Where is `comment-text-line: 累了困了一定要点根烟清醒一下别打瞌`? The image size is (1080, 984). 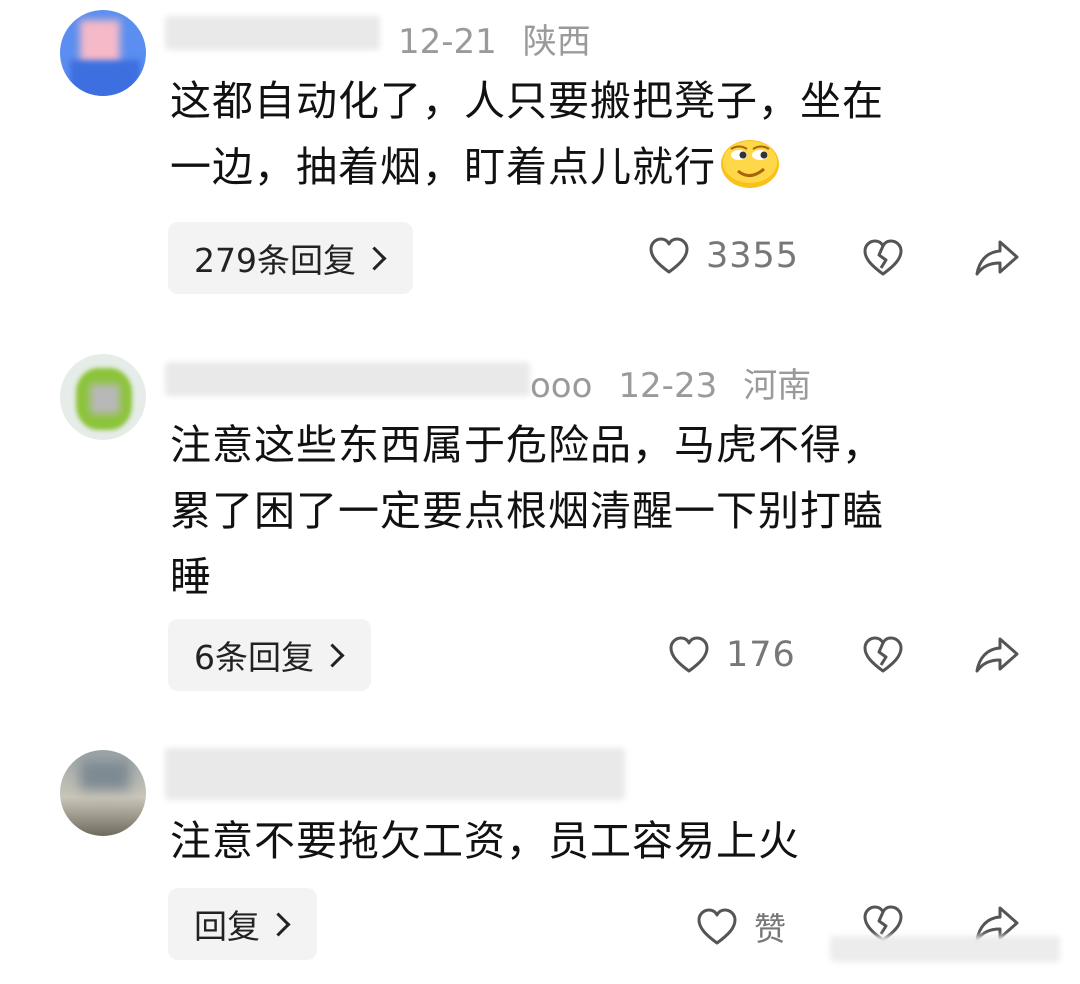 comment-text-line: 累了困了一定要点根烟清醒一下别打瞌 is located at coordinates (527, 511).